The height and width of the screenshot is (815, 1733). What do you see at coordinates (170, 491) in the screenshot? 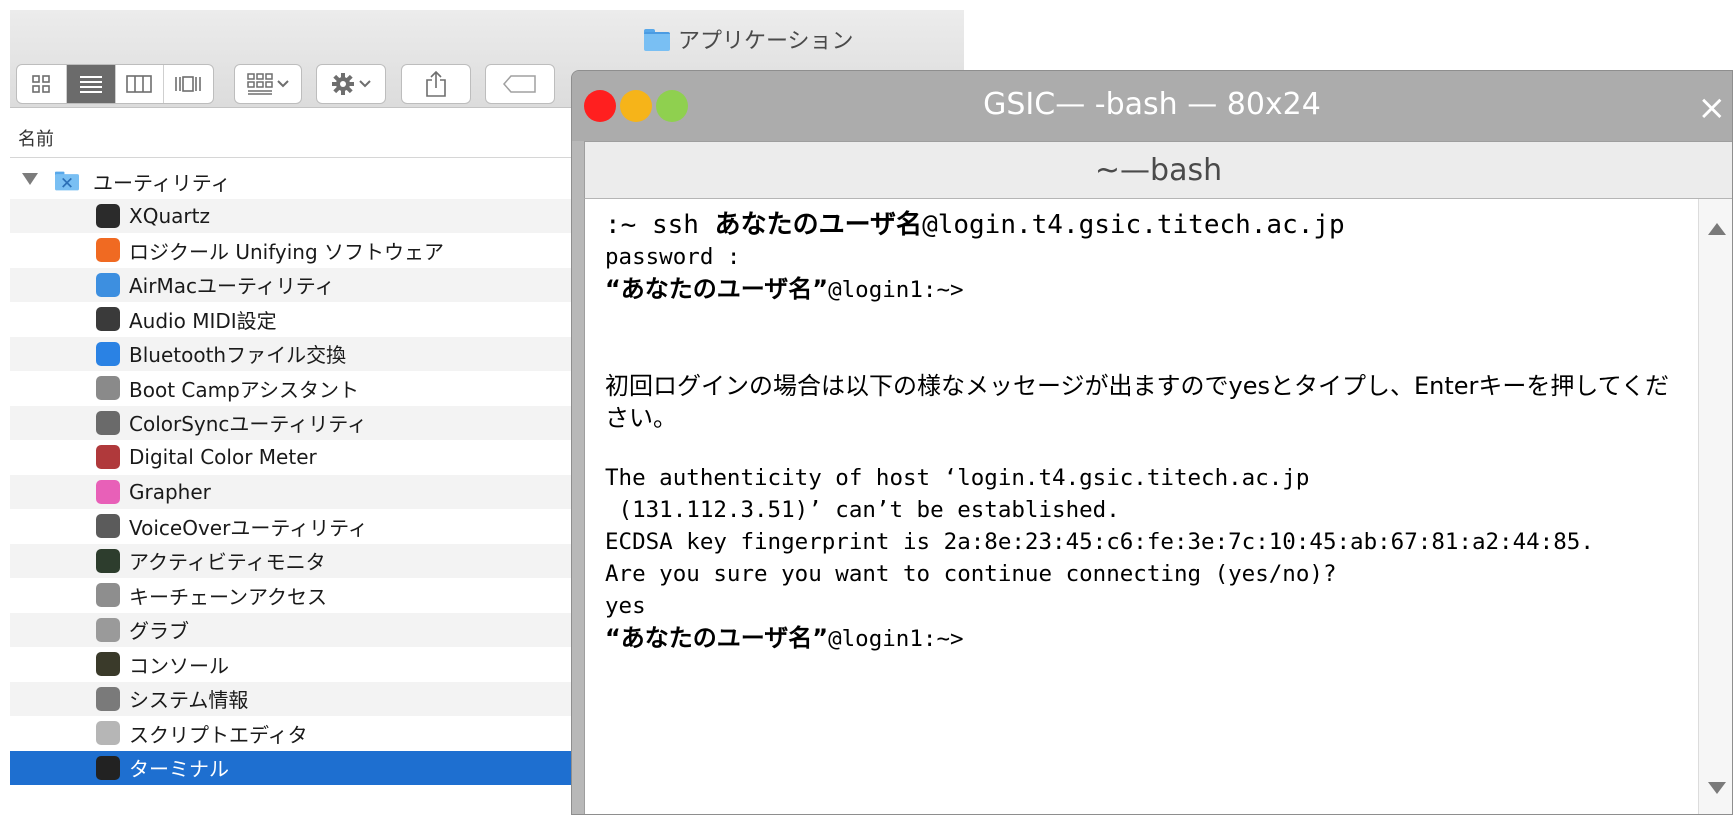
I see `file-name: Grapher` at bounding box center [170, 491].